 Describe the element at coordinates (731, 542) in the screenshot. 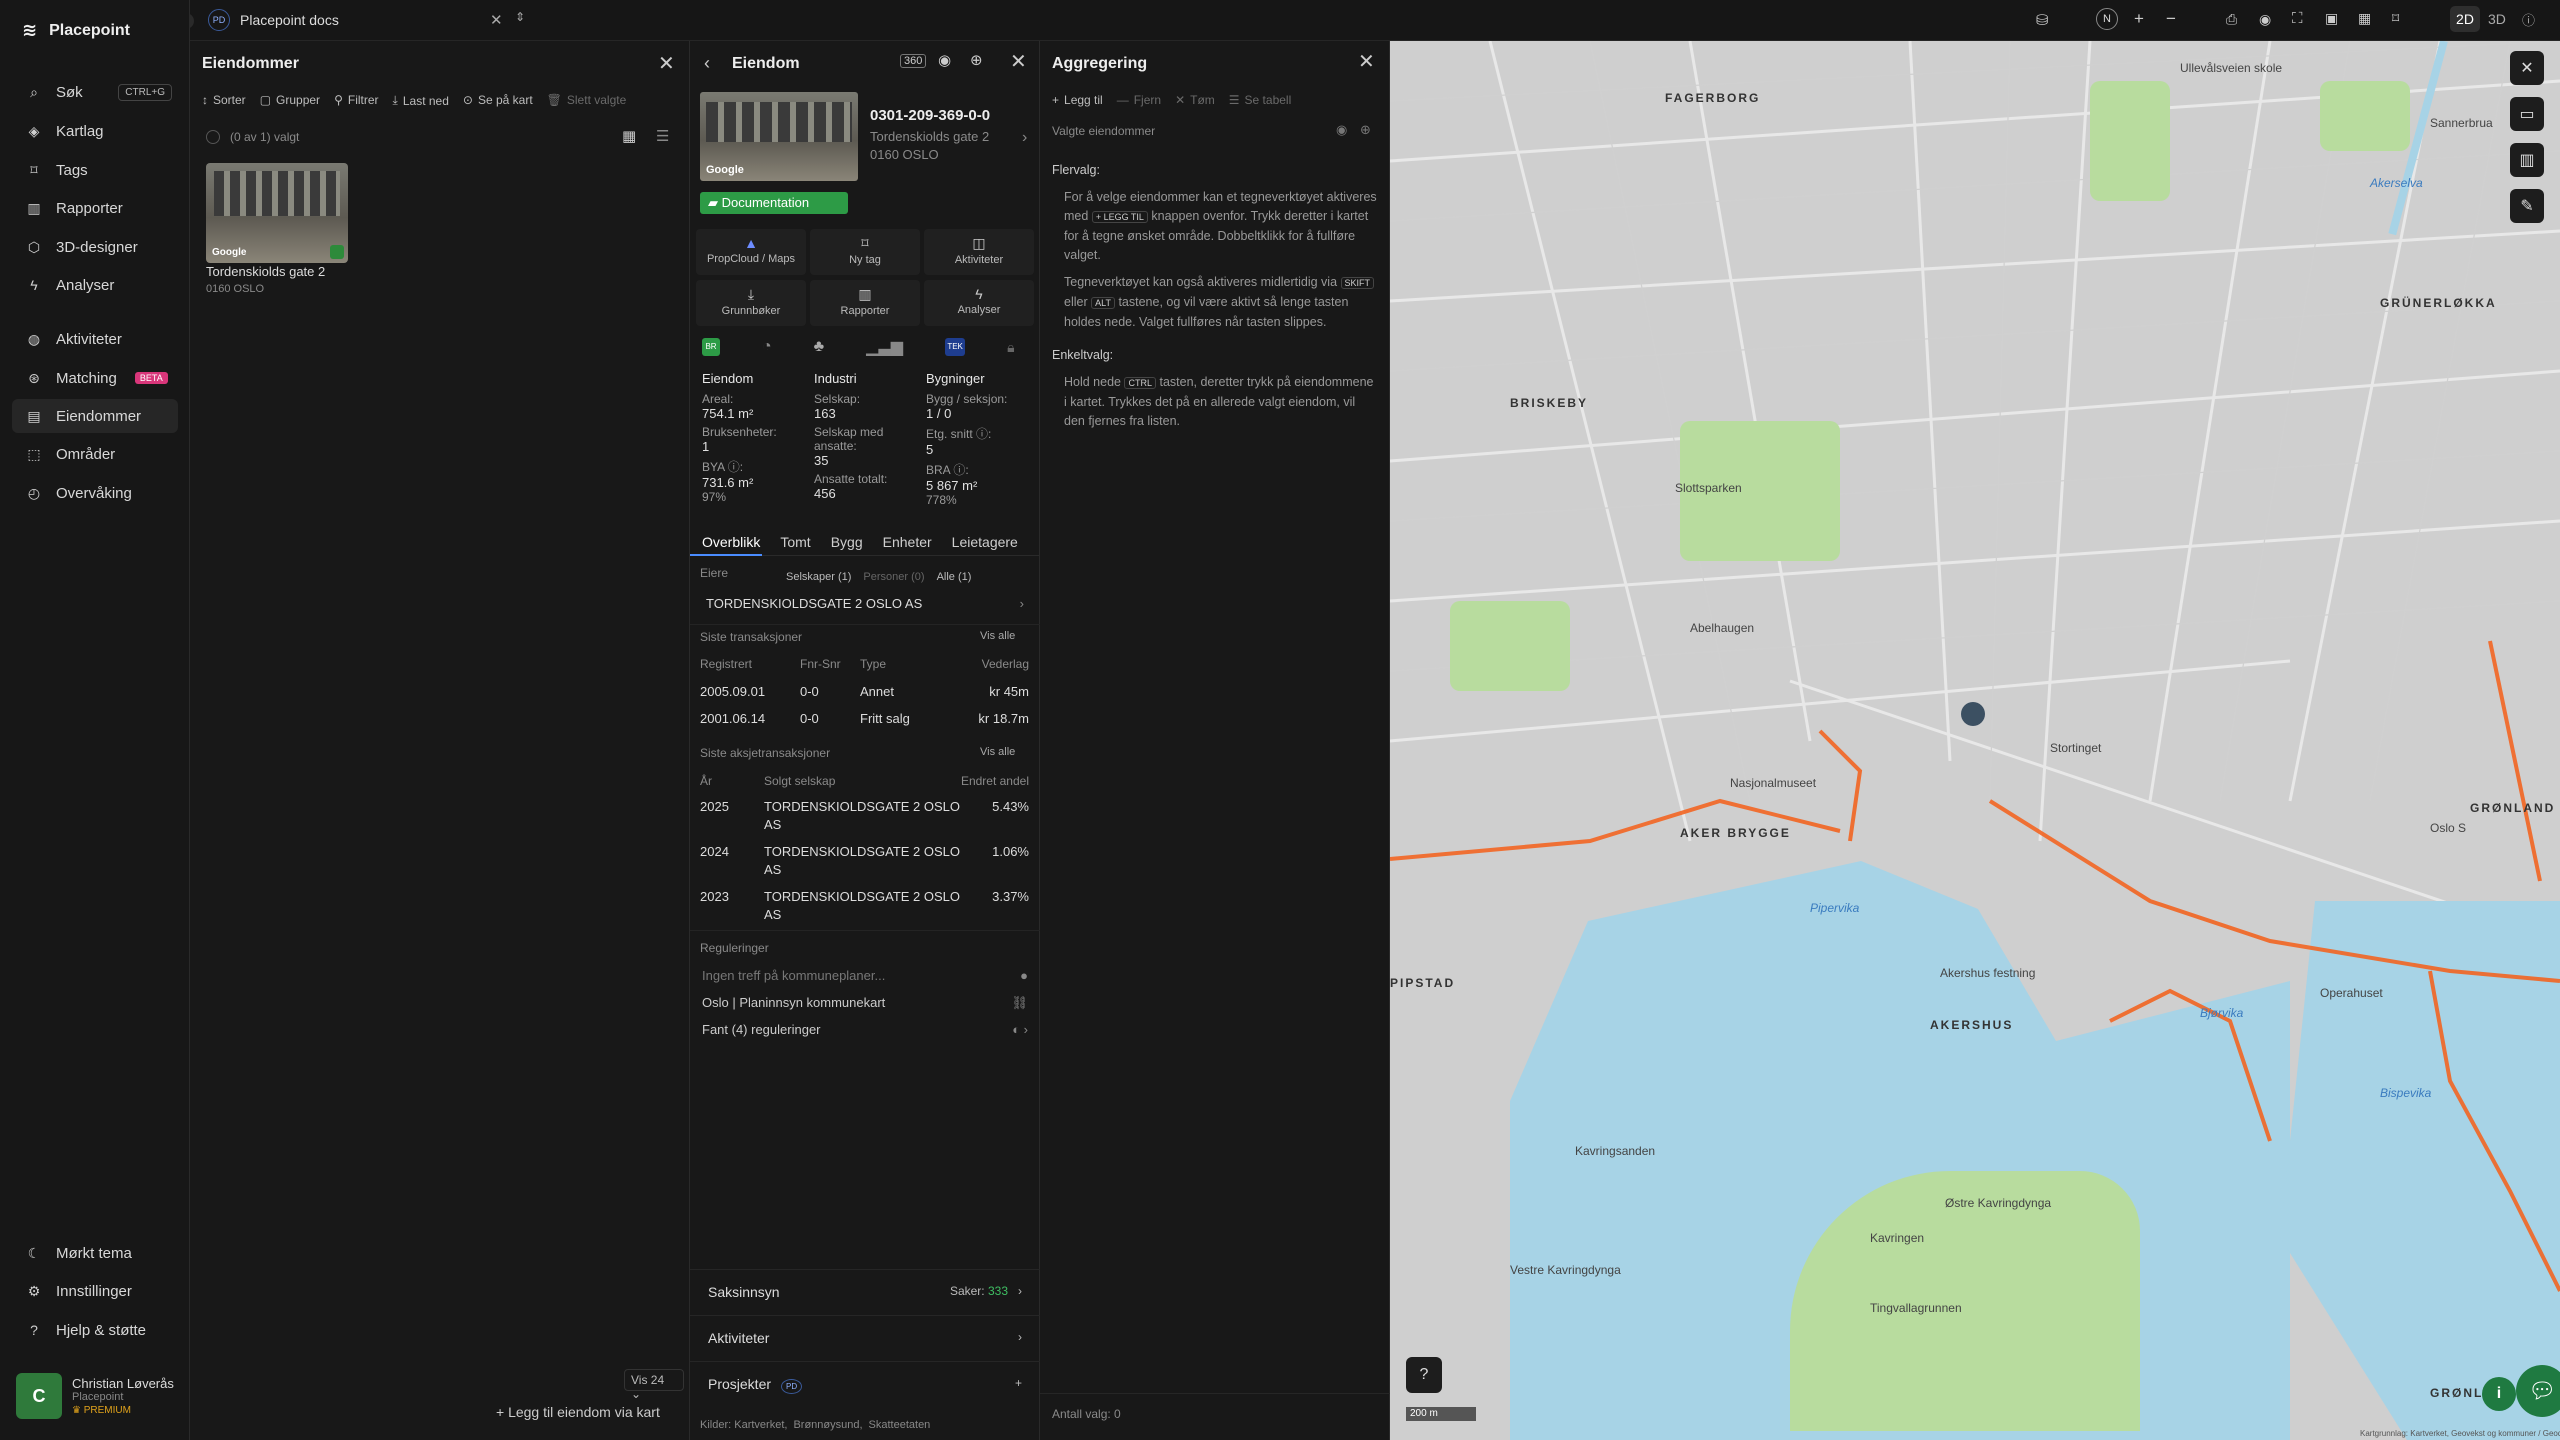

I see `tab-overblikk: Overblikk` at that location.